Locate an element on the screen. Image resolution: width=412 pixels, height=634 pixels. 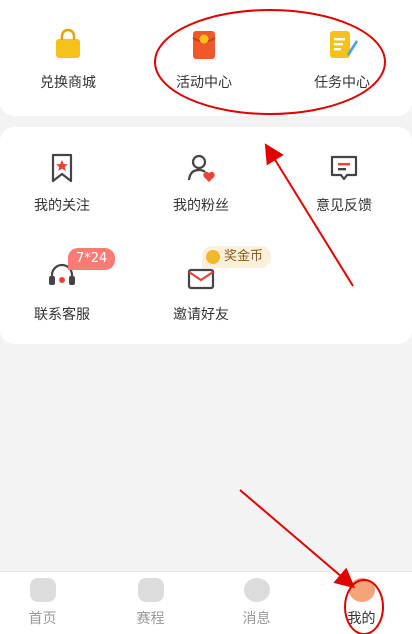
contact-service-label: 联系客服 is located at coordinates (62, 315).